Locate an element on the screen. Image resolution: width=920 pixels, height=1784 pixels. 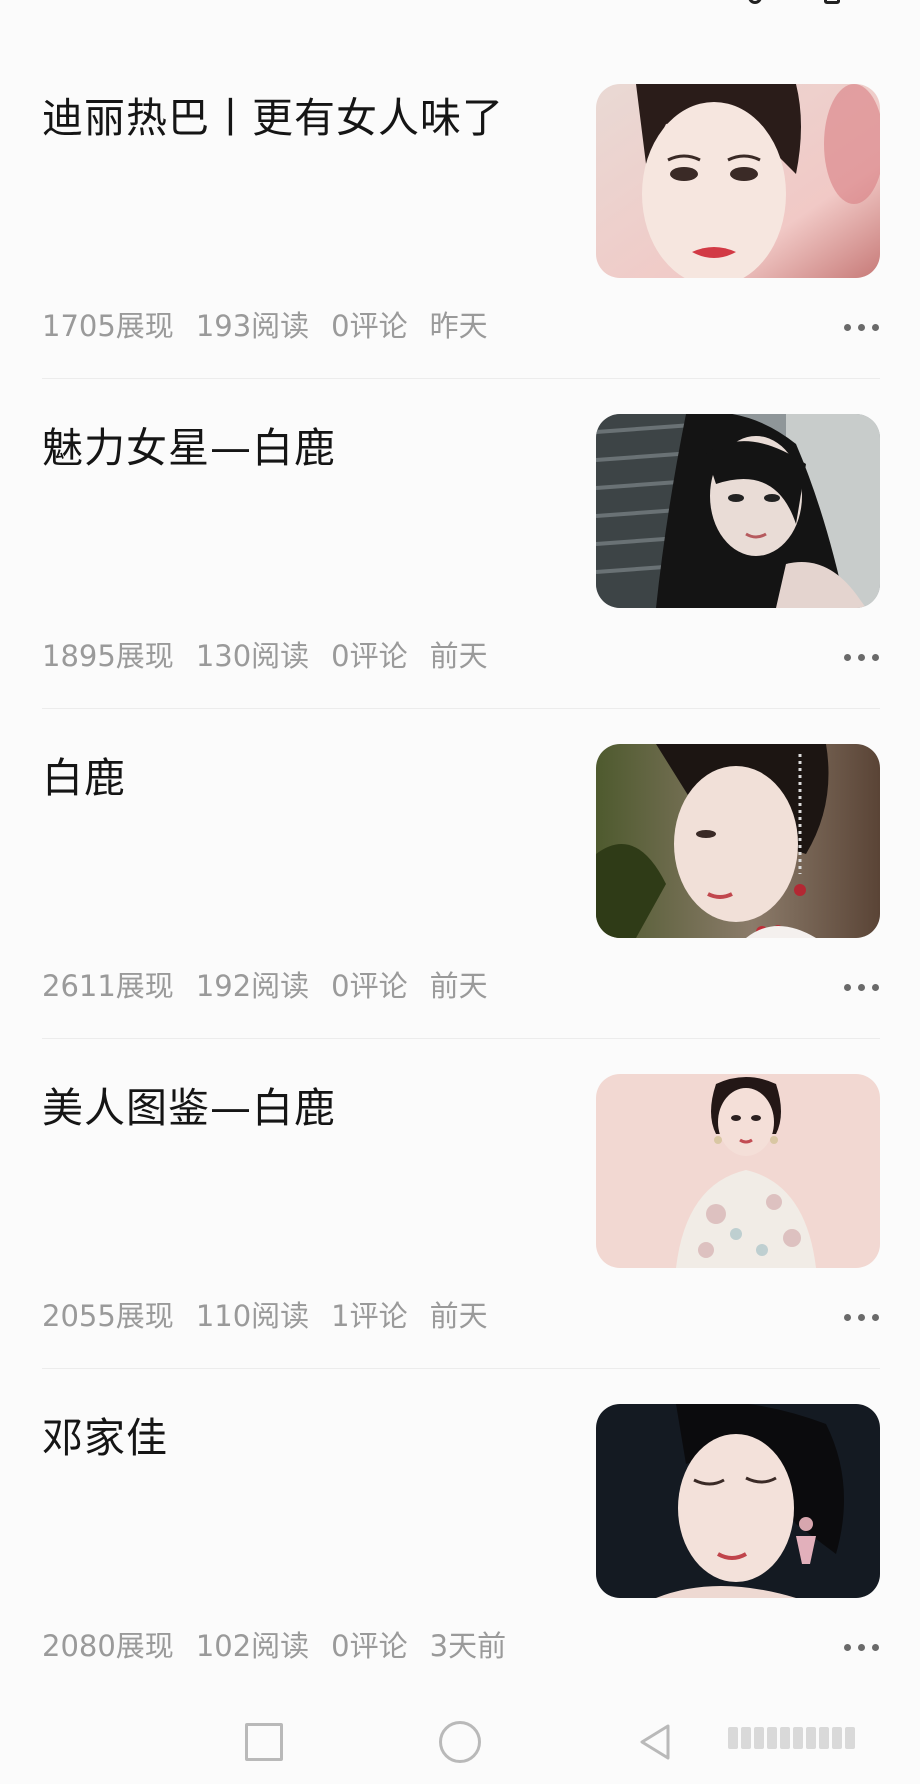
impressions-count: 2611展现 is located at coordinates (108, 986).